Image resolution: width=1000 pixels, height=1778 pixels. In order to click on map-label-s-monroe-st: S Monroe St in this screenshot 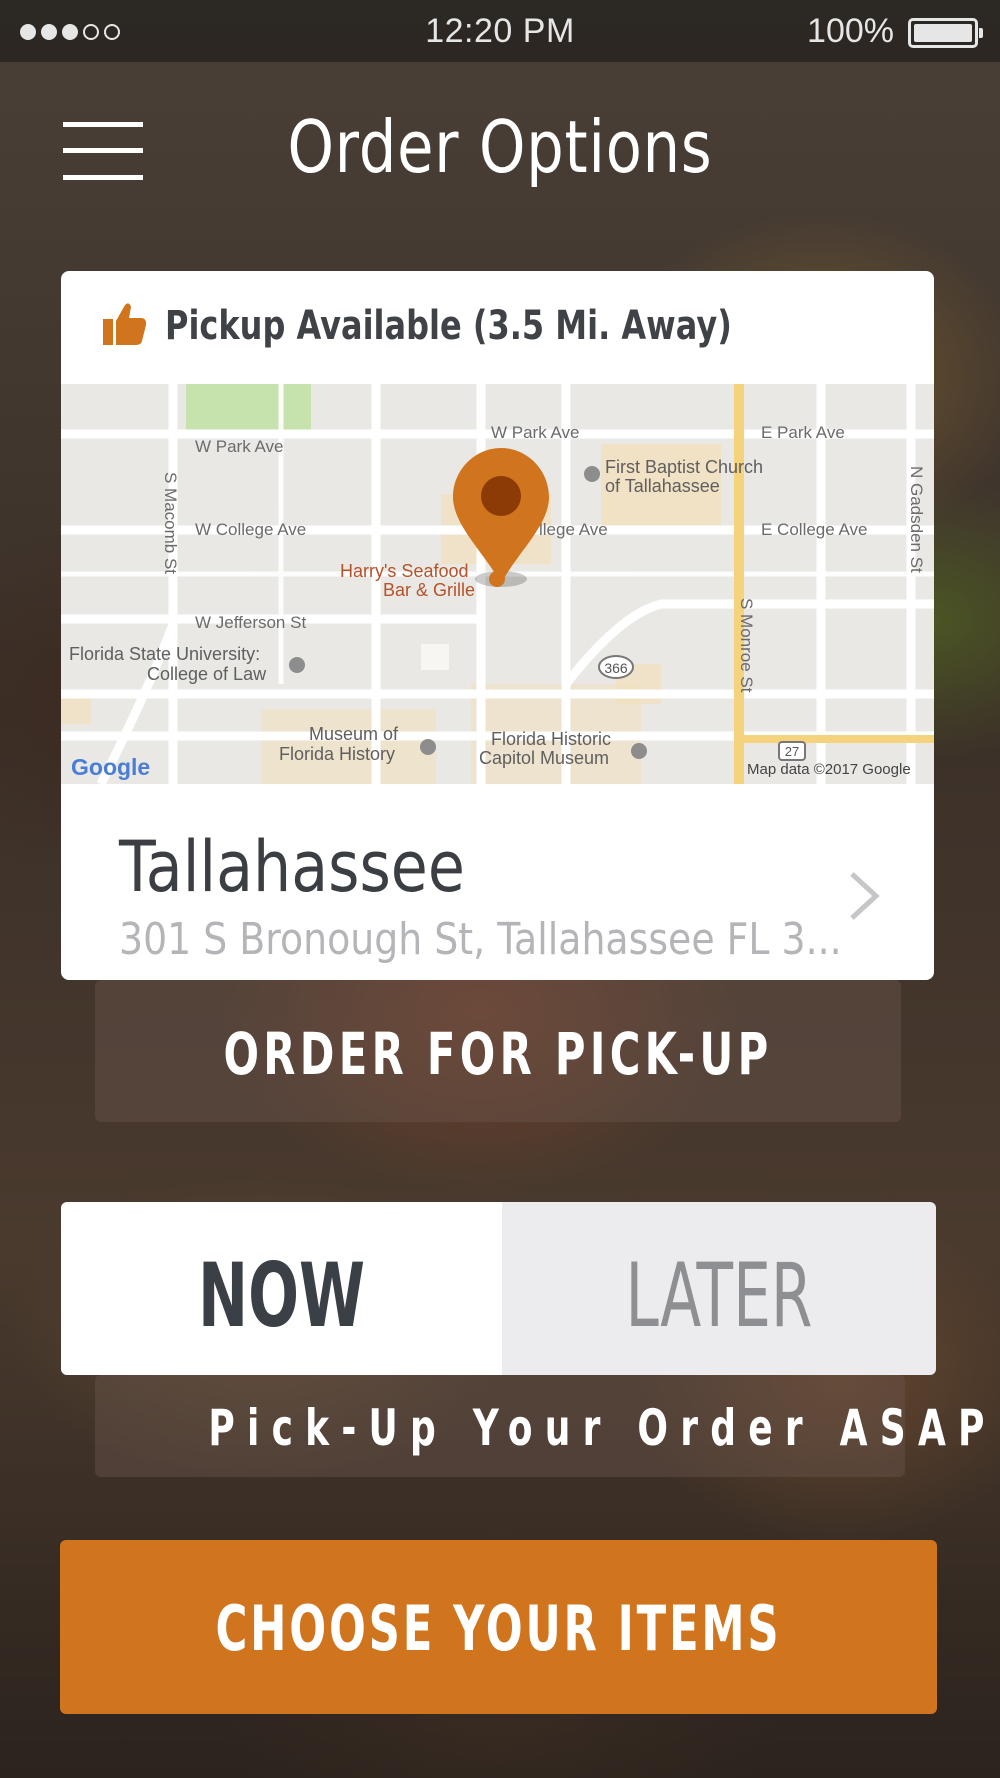, I will do `click(746, 645)`.